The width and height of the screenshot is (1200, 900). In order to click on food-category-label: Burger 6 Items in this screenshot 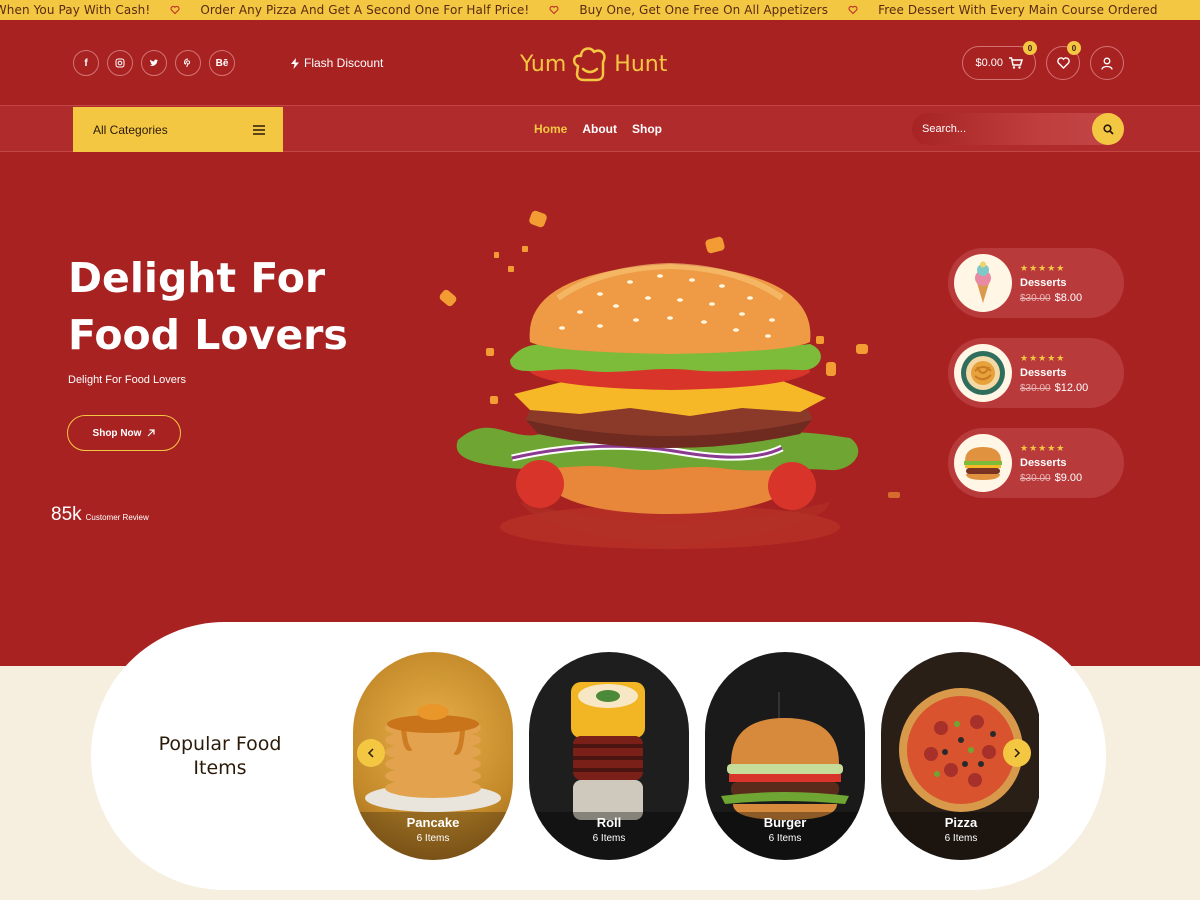, I will do `click(785, 829)`.